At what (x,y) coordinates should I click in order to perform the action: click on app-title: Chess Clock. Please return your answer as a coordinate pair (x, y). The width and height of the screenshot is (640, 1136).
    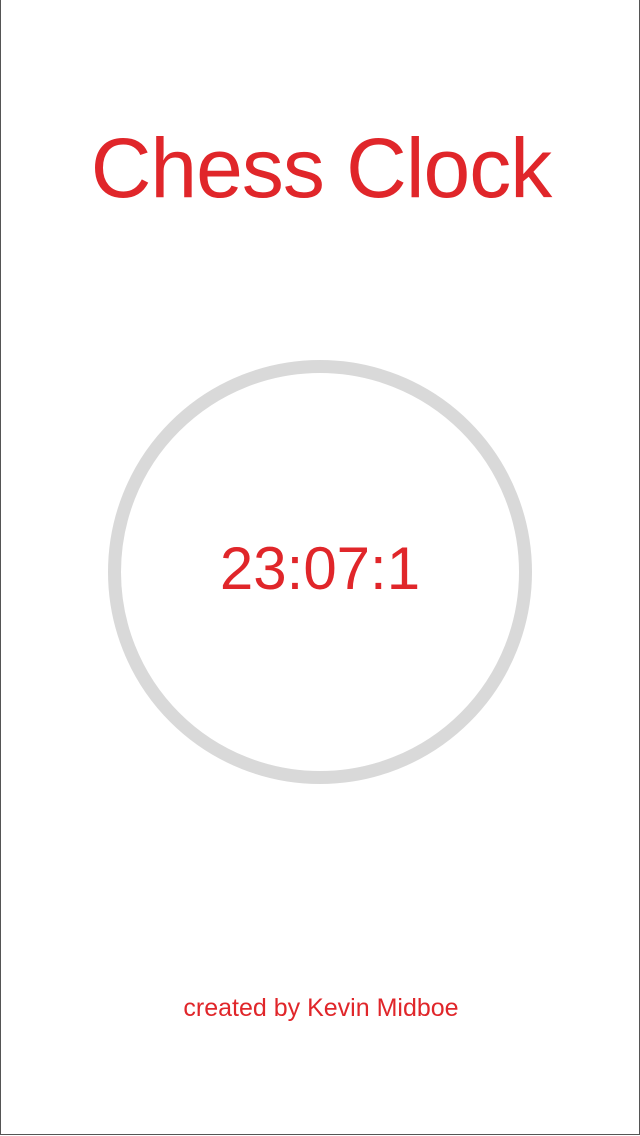
    Looking at the image, I should click on (321, 168).